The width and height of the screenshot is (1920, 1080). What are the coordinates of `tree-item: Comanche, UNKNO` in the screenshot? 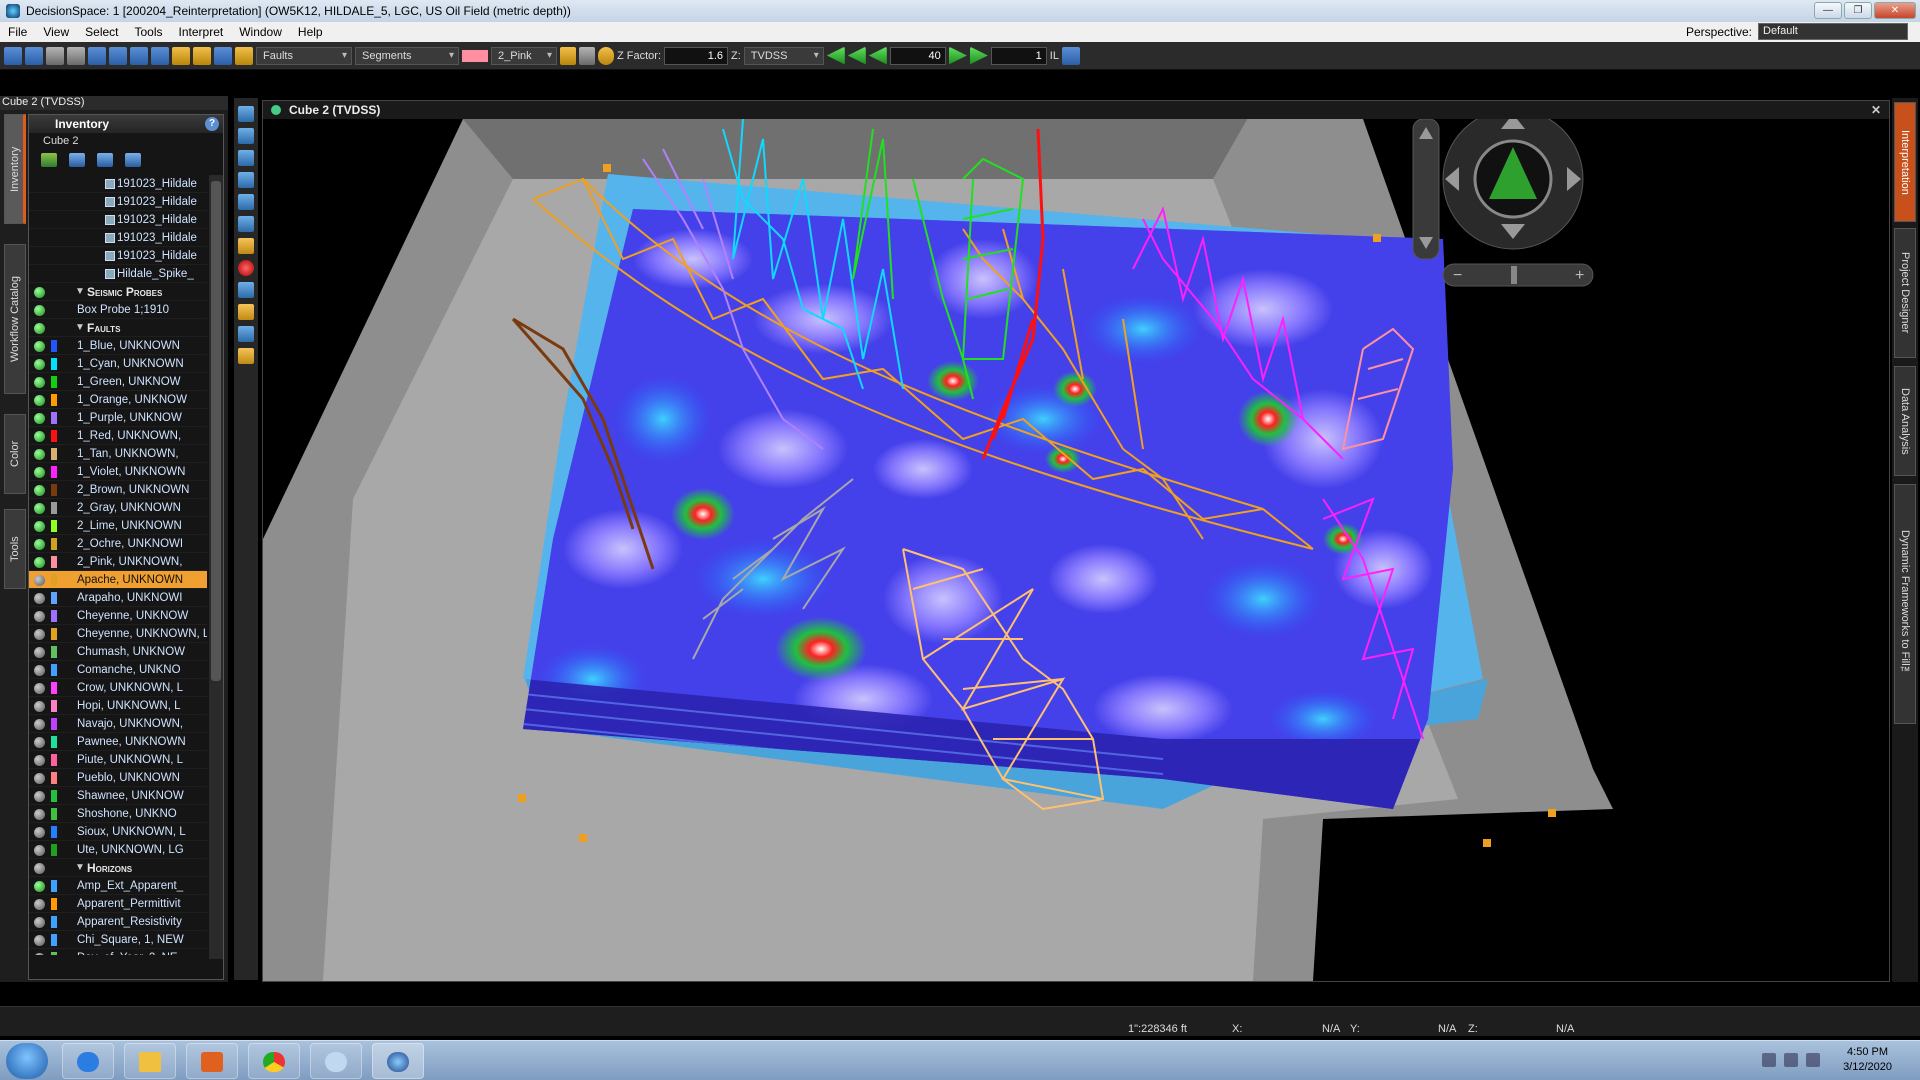 It's located at (118, 670).